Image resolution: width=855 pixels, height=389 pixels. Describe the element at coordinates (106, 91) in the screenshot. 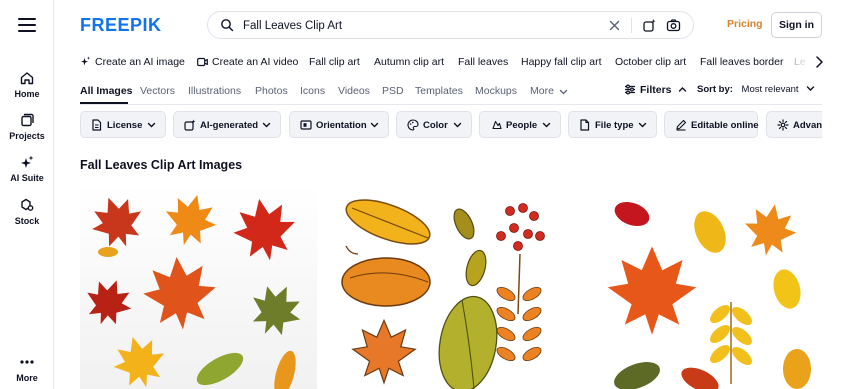

I see `tab-all-images: All Images` at that location.